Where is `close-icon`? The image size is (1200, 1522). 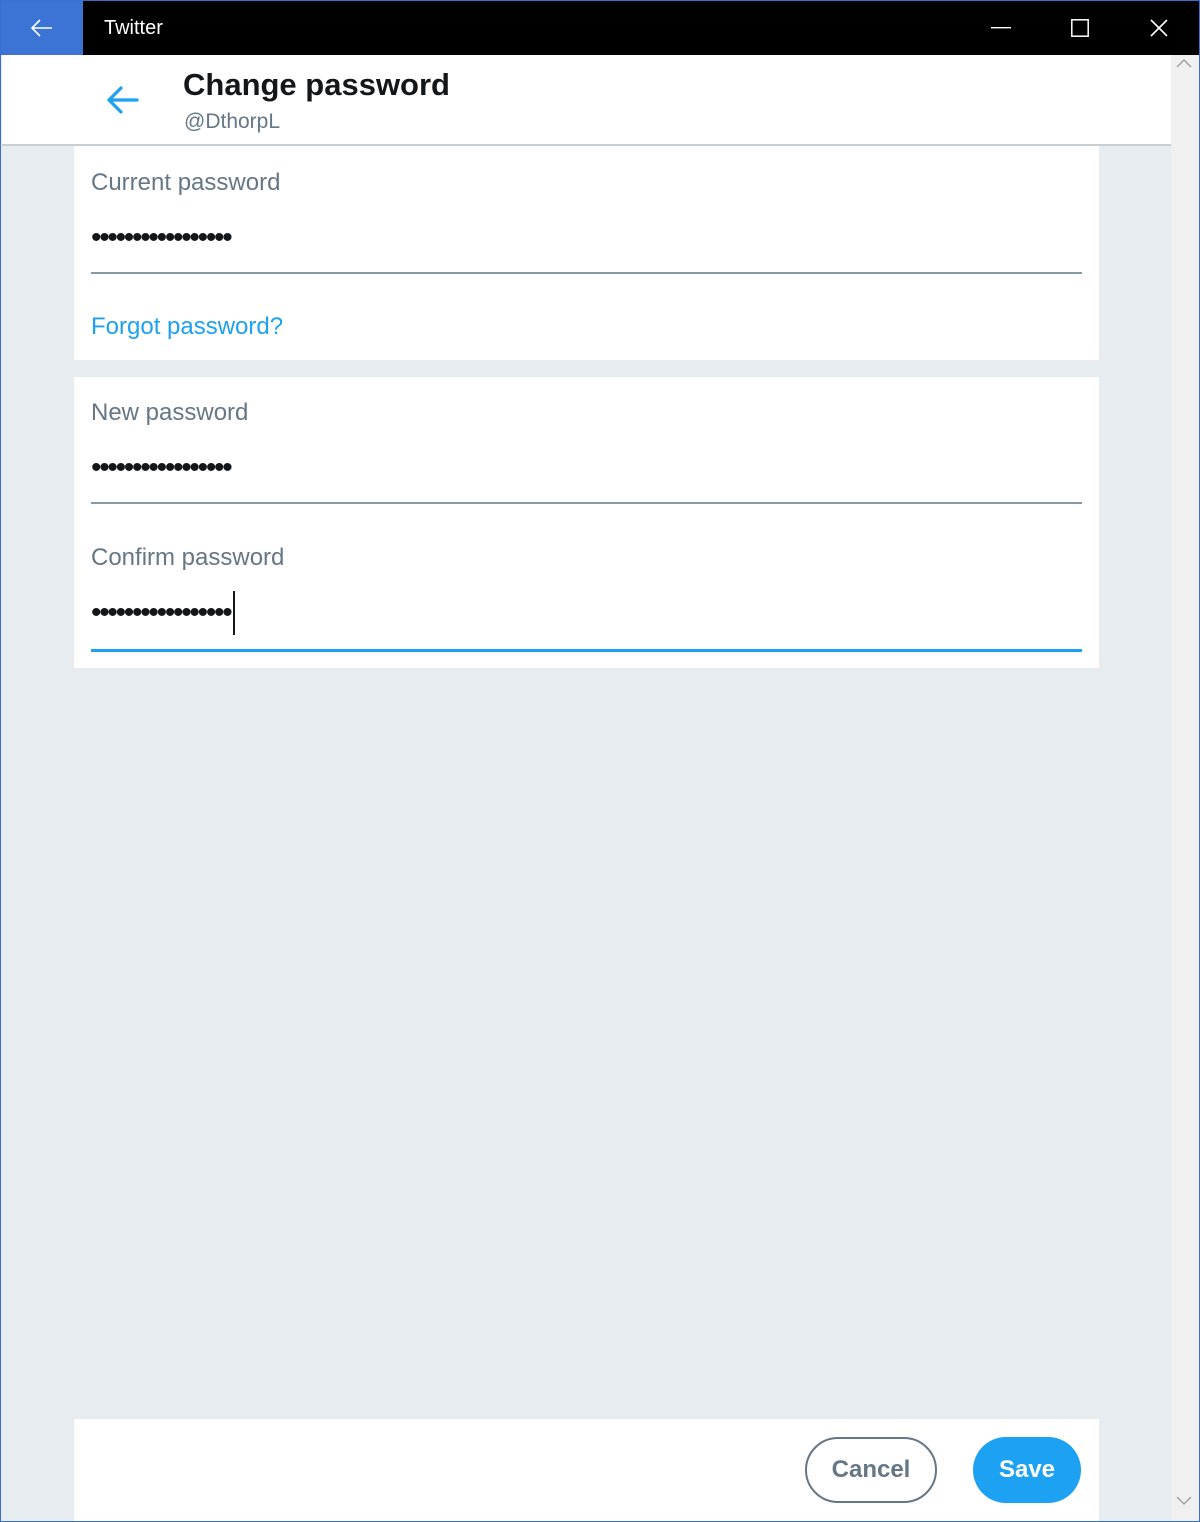 close-icon is located at coordinates (1159, 27).